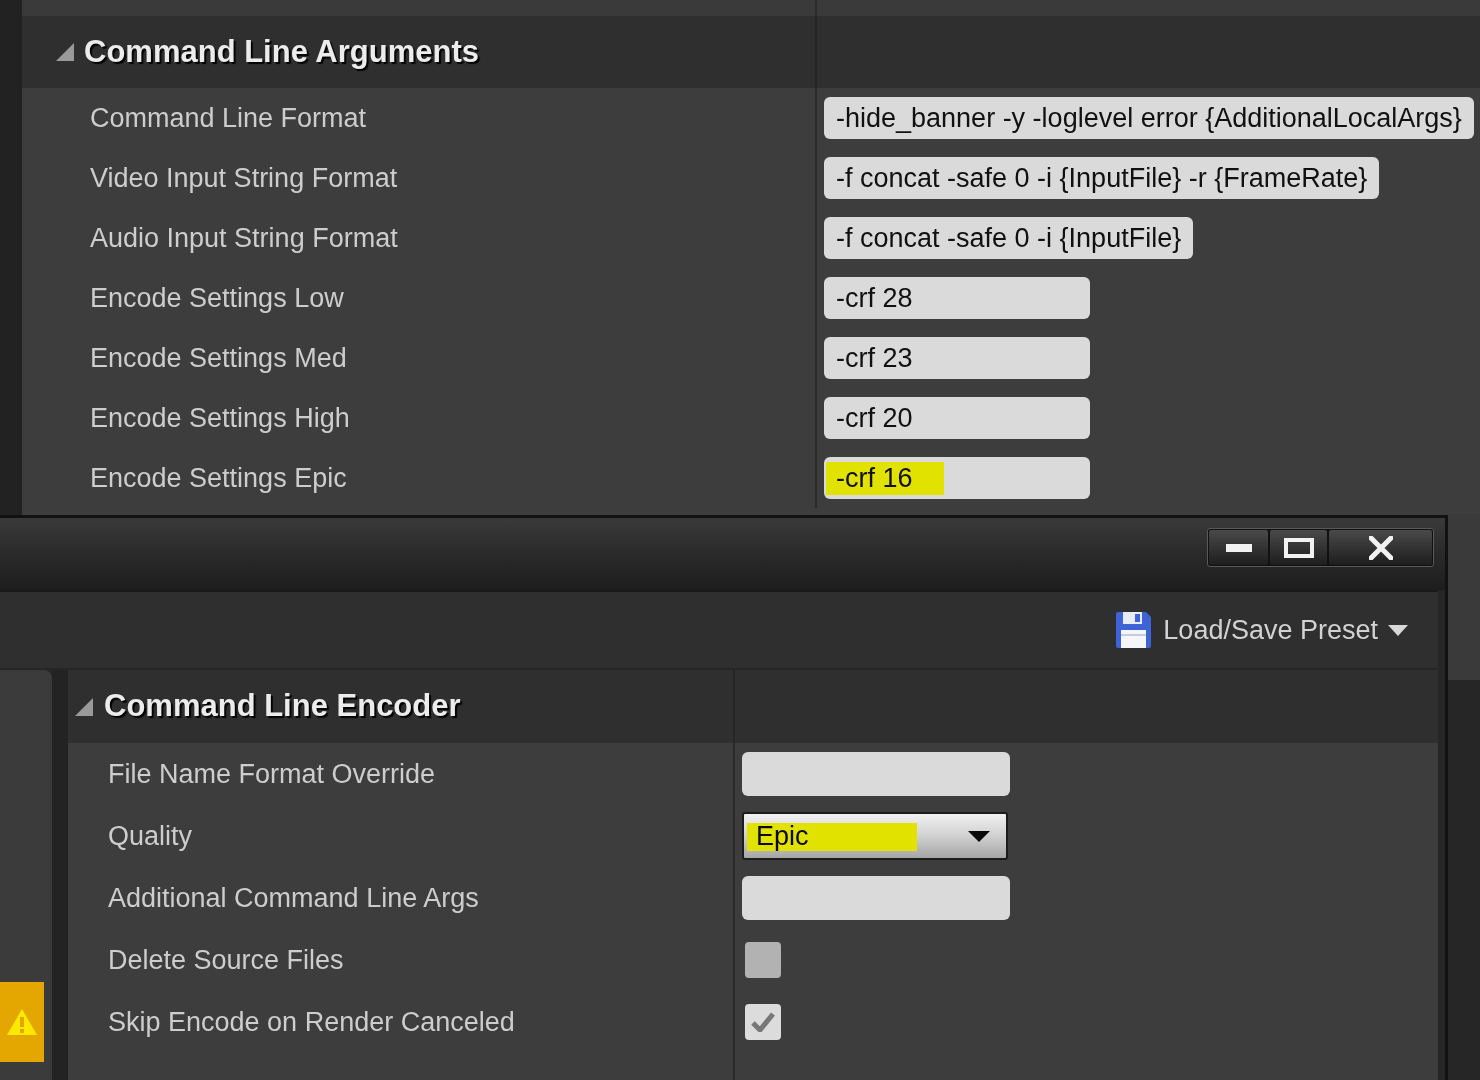  What do you see at coordinates (957, 478) in the screenshot?
I see `text-field: -crf 16` at bounding box center [957, 478].